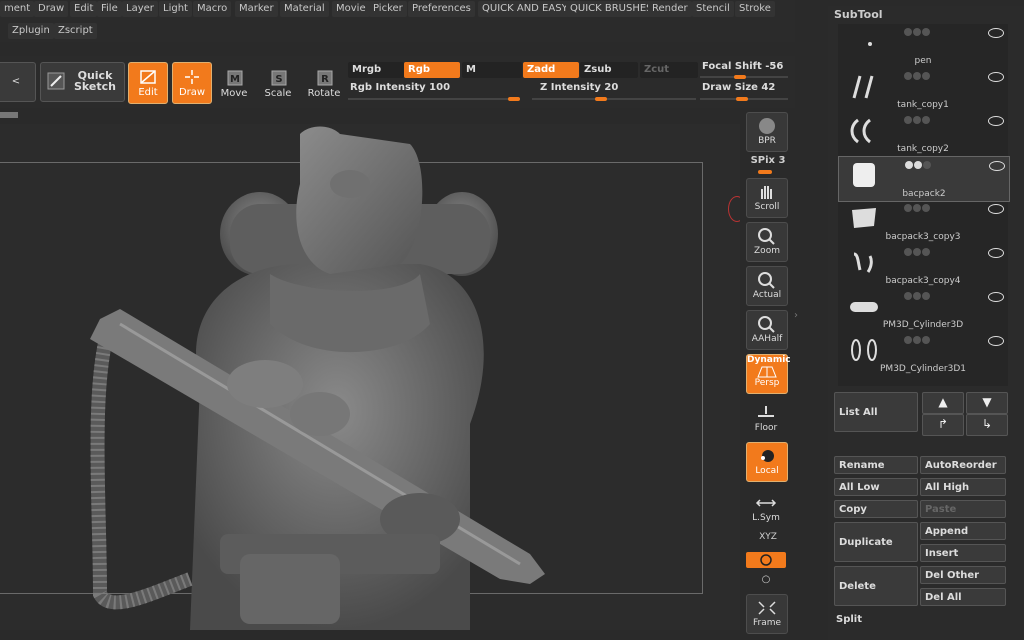 The width and height of the screenshot is (1024, 640). I want to click on floor-button: Floor, so click(766, 419).